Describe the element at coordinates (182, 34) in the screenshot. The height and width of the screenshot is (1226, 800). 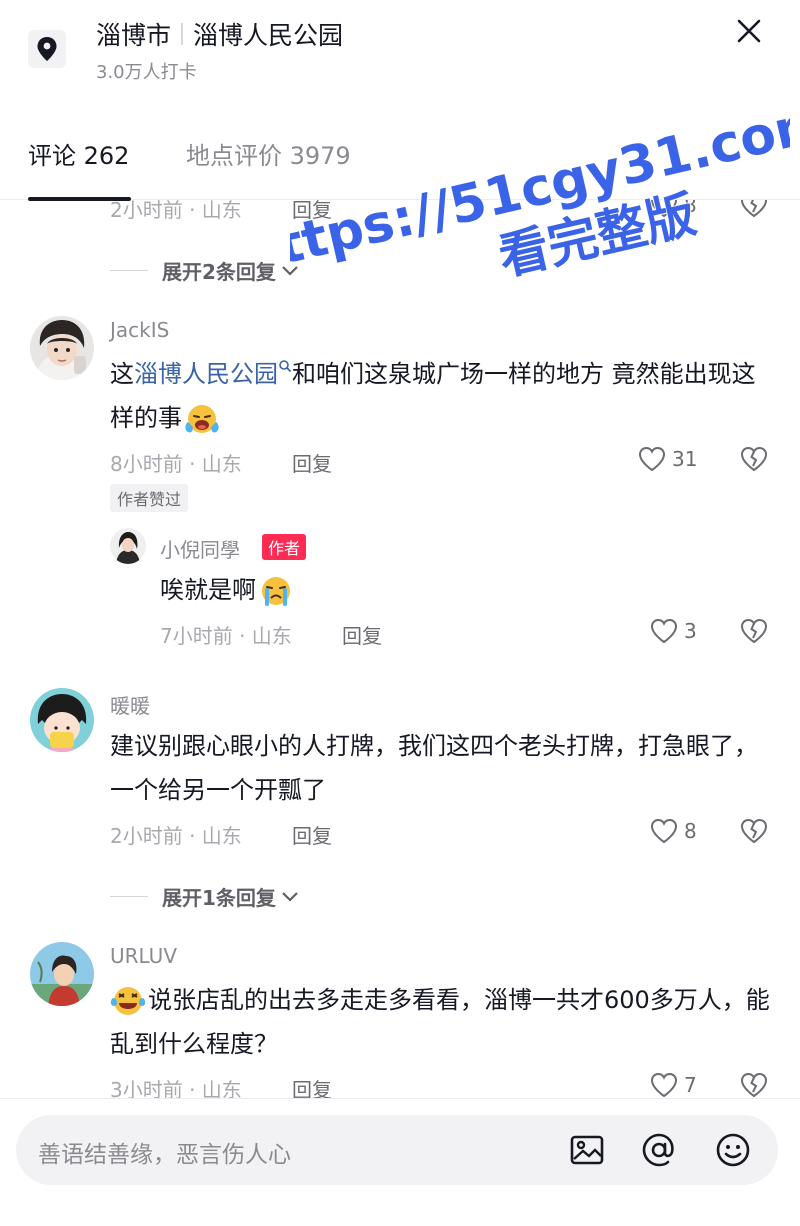
I see `title-divider` at that location.